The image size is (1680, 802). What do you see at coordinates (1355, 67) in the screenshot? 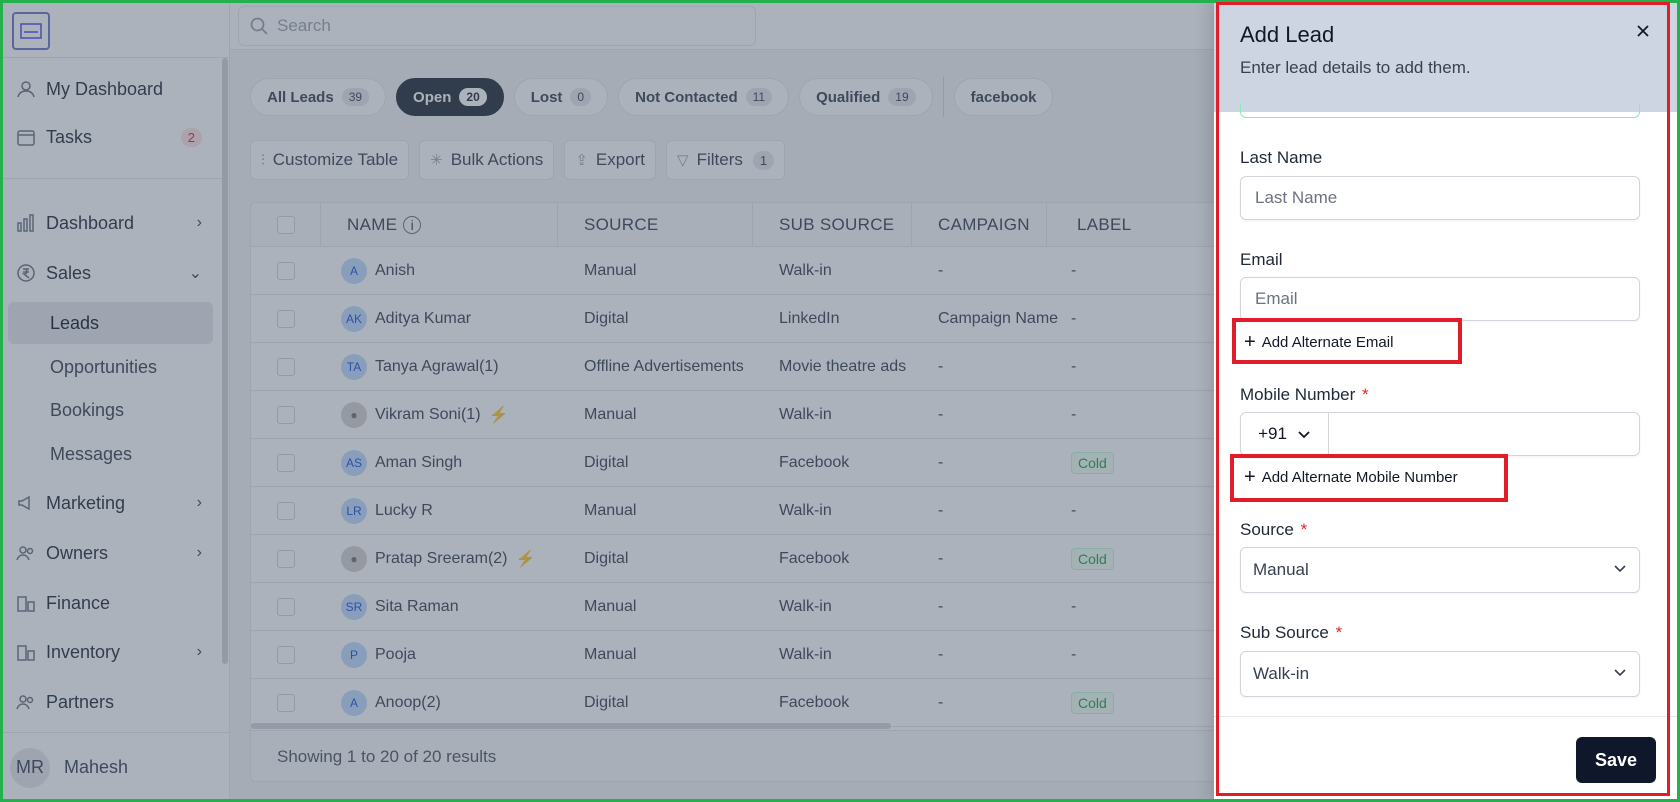
I see `drawer-subtitle: Enter lead details to add them.` at bounding box center [1355, 67].